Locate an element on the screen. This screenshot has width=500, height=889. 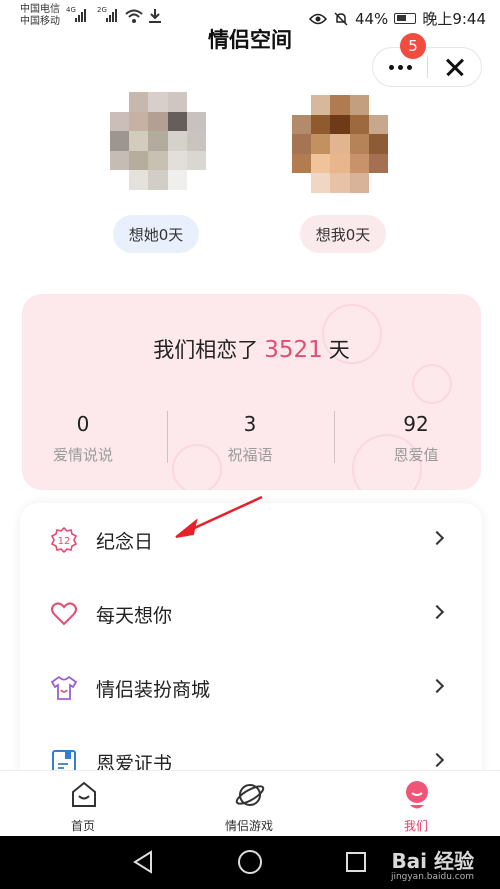
love-days-prefix: 我们相恋了 is located at coordinates (206, 350).